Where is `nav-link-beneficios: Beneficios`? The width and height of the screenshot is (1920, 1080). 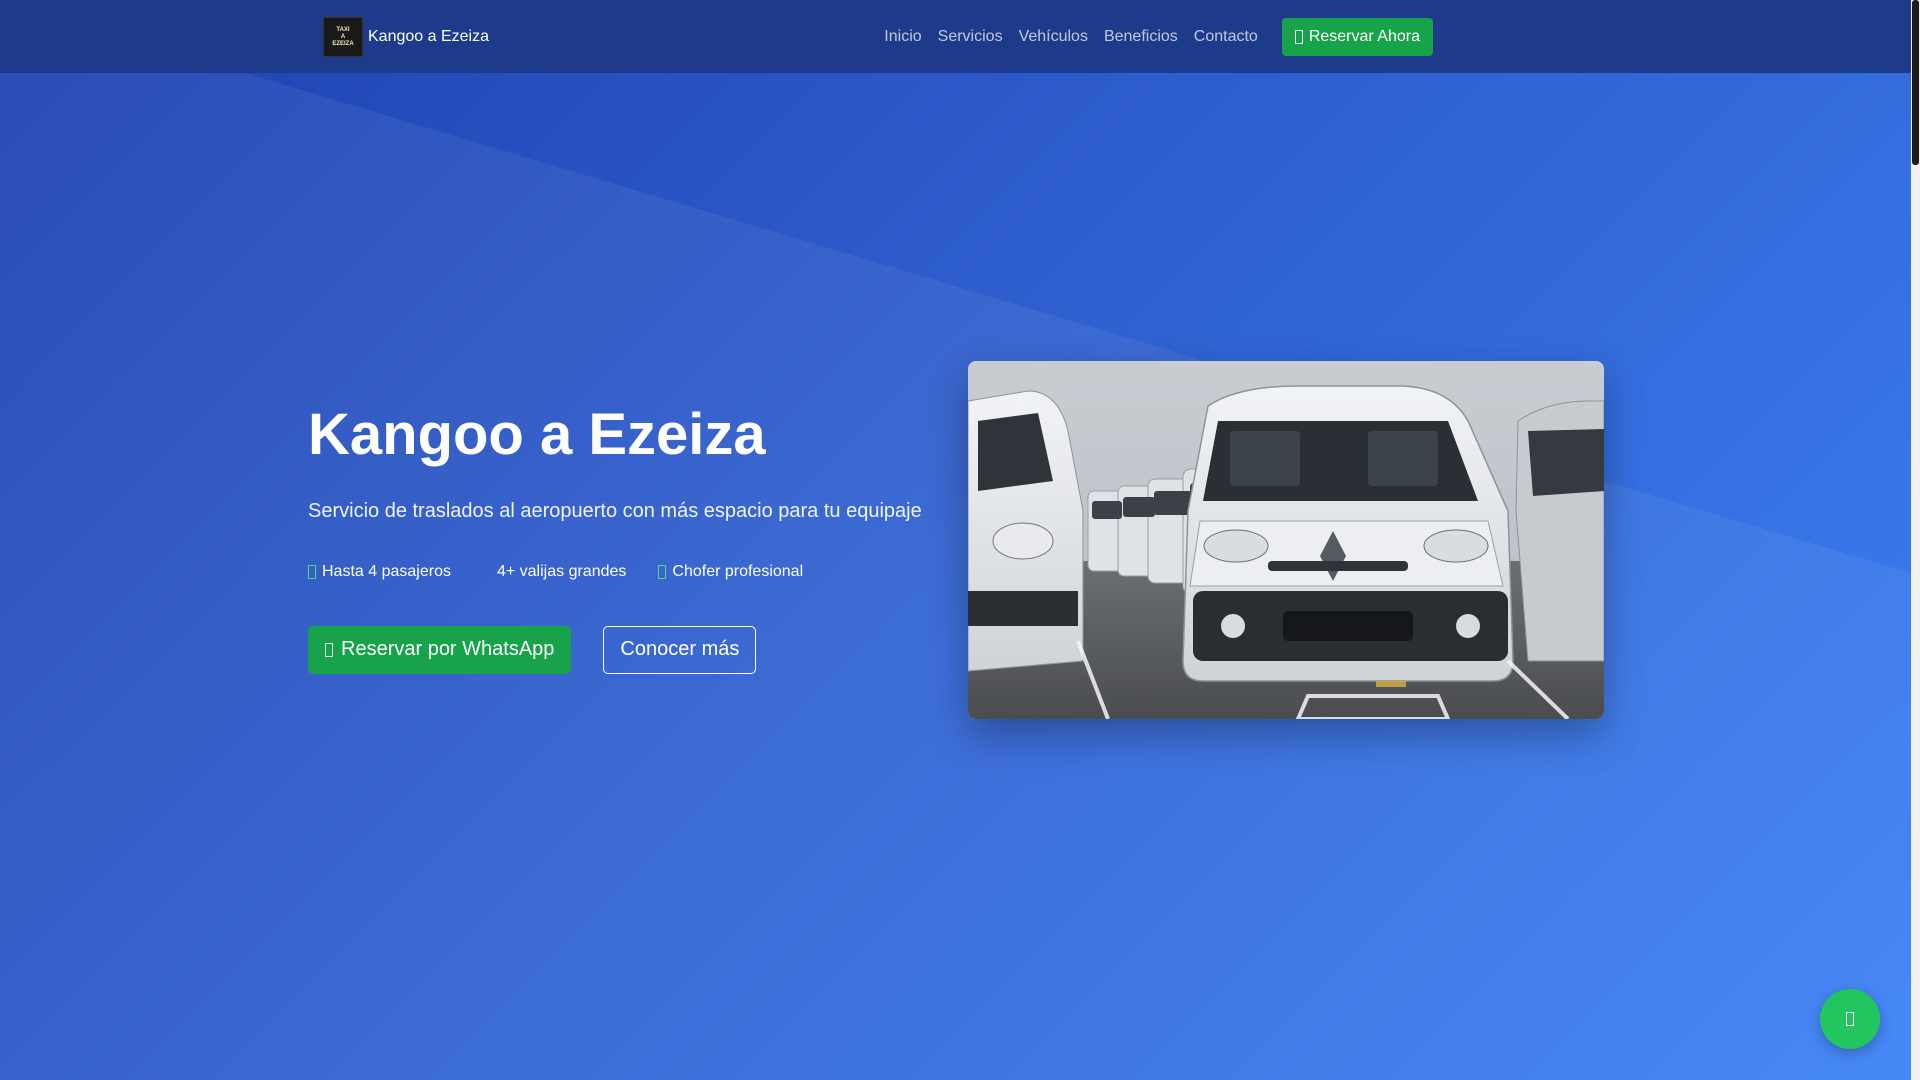 nav-link-beneficios: Beneficios is located at coordinates (1141, 37).